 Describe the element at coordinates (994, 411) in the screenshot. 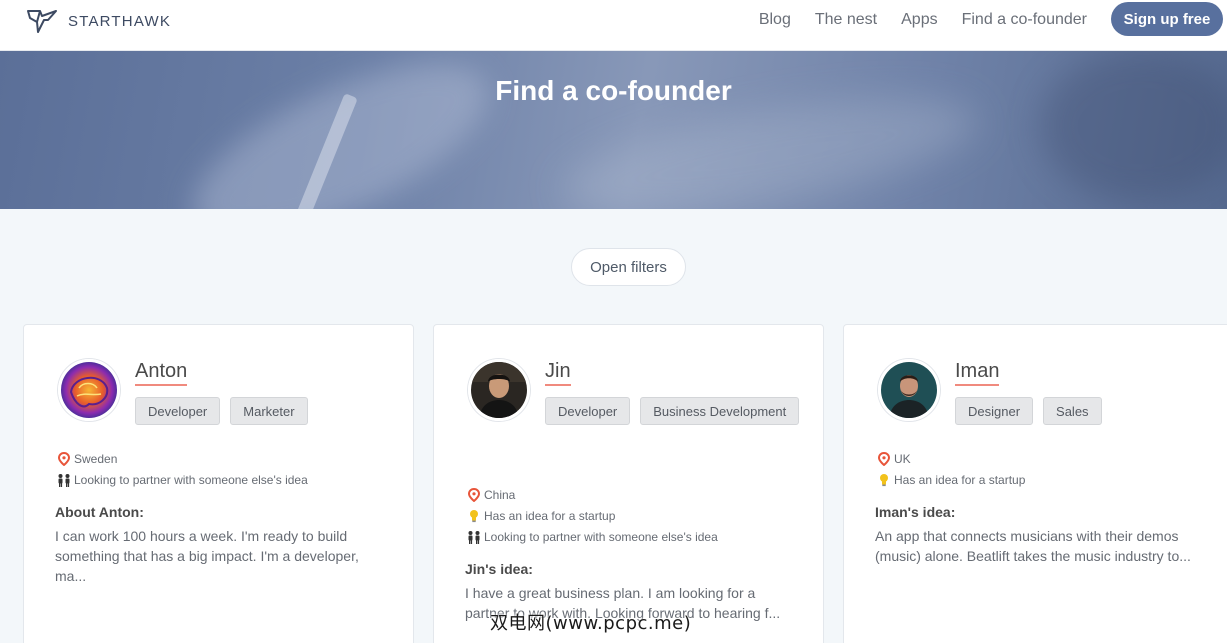

I see `skill-tag: Designer` at that location.